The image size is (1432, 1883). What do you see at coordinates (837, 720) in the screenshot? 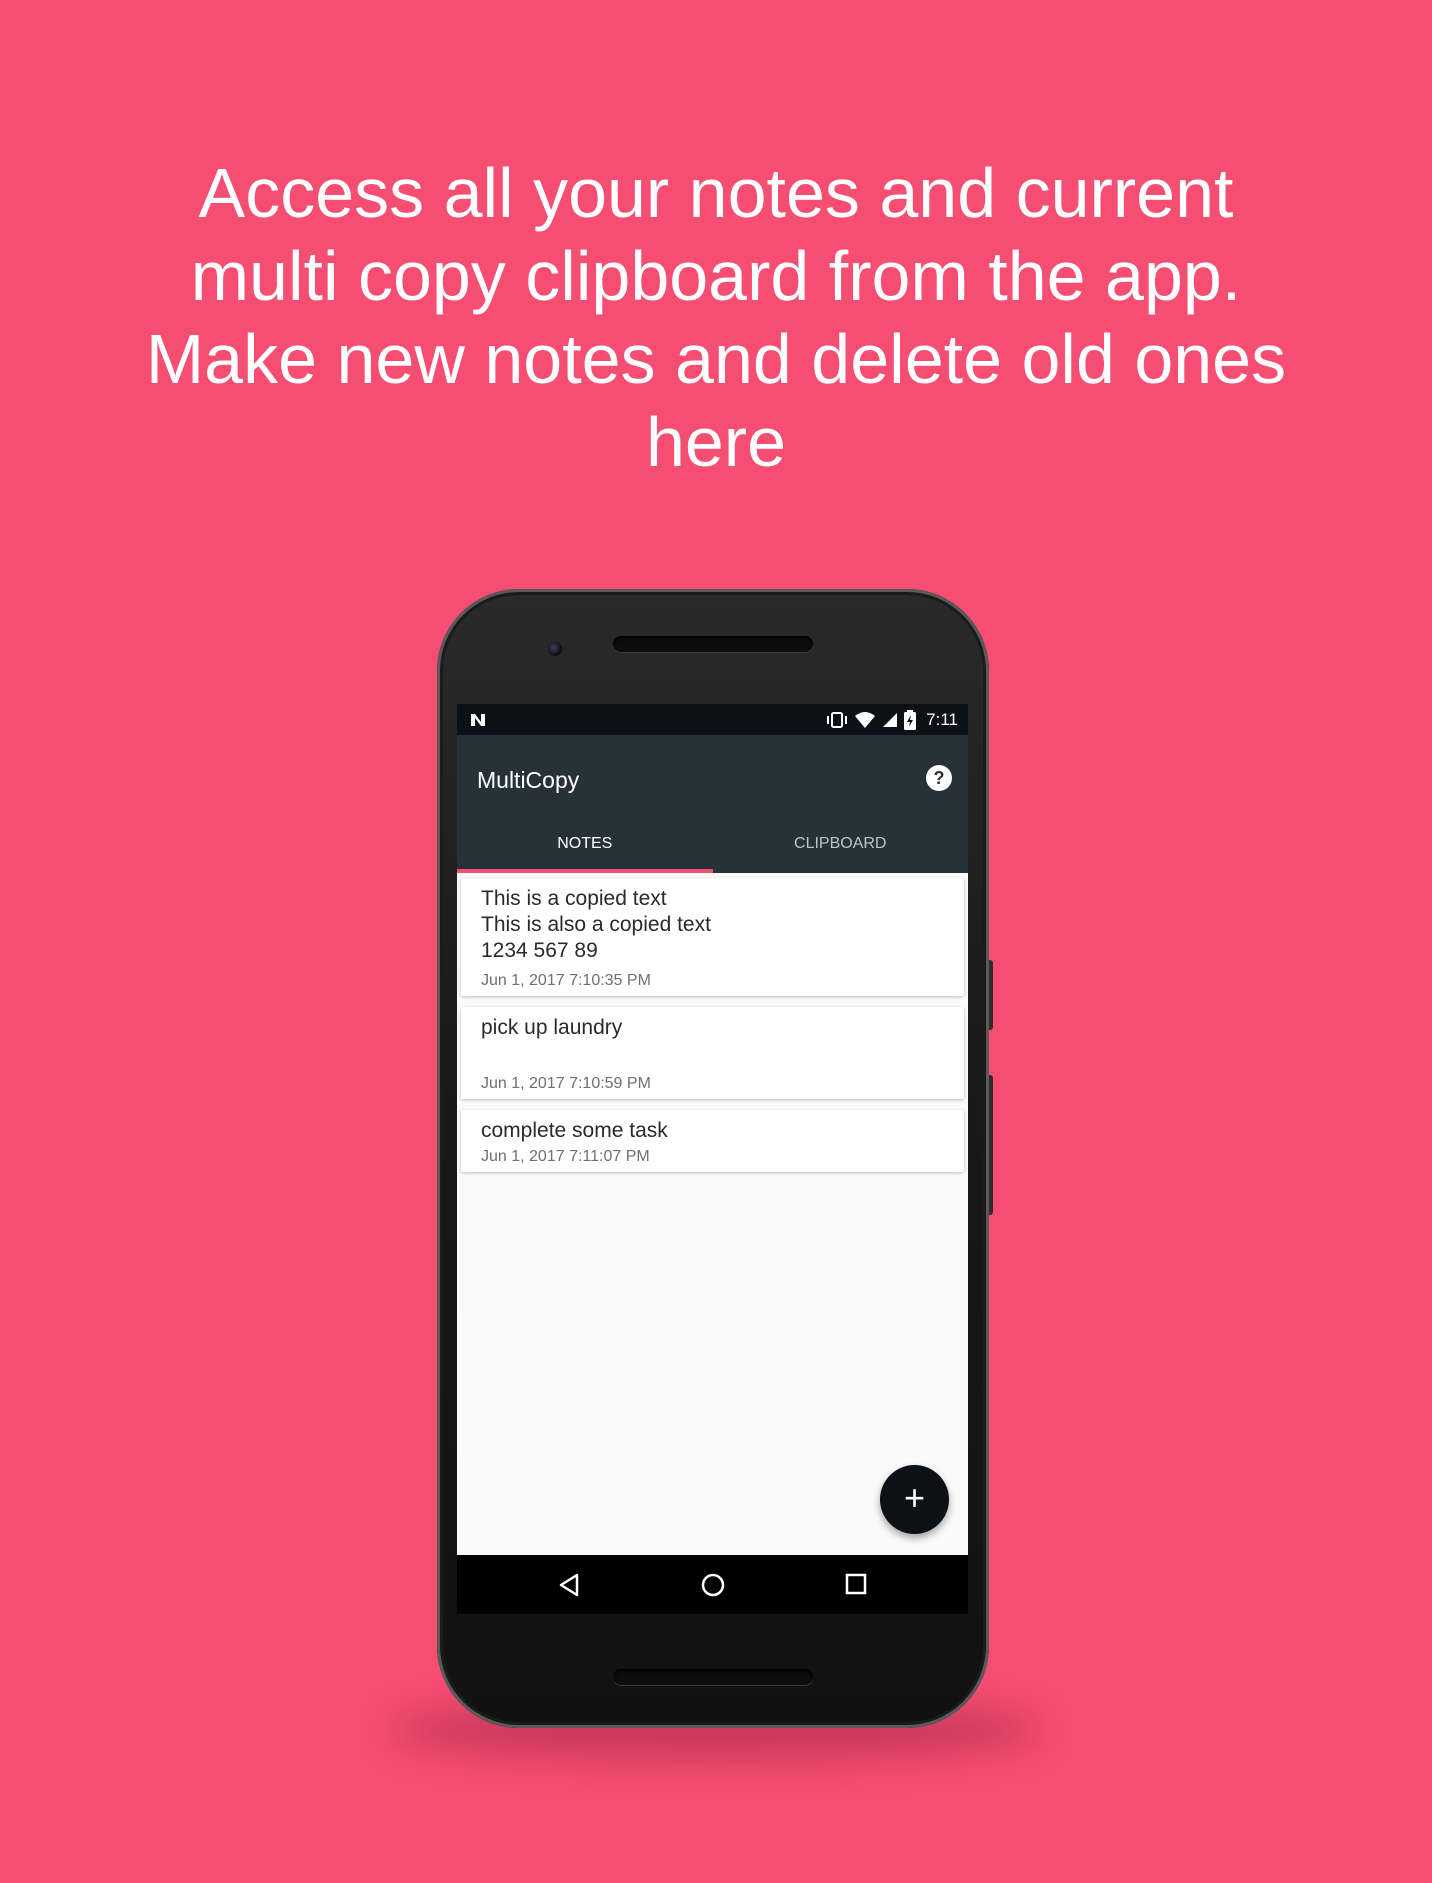
I see `vibrate-icon` at bounding box center [837, 720].